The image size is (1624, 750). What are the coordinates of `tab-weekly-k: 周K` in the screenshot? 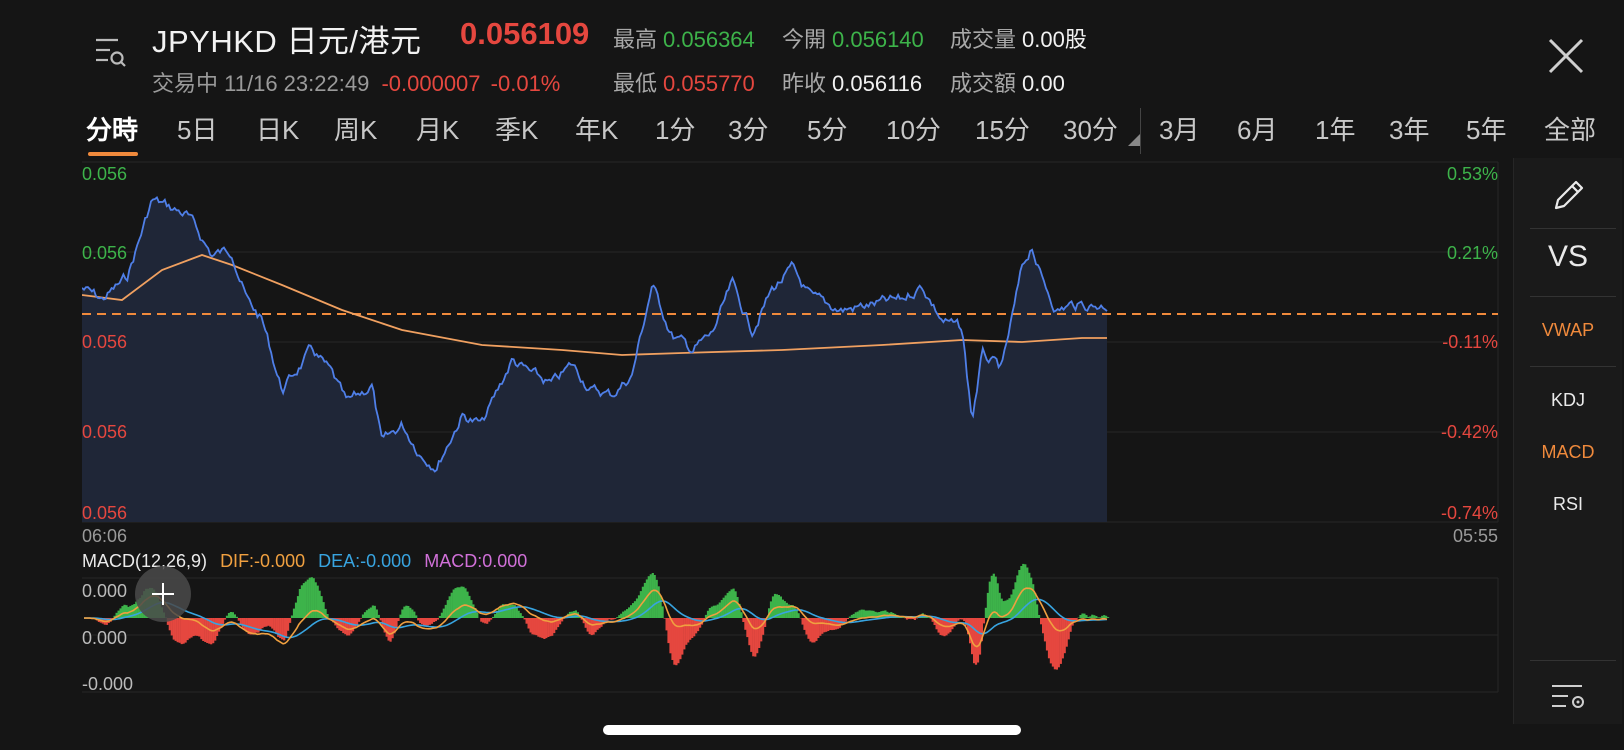 It's located at (355, 128).